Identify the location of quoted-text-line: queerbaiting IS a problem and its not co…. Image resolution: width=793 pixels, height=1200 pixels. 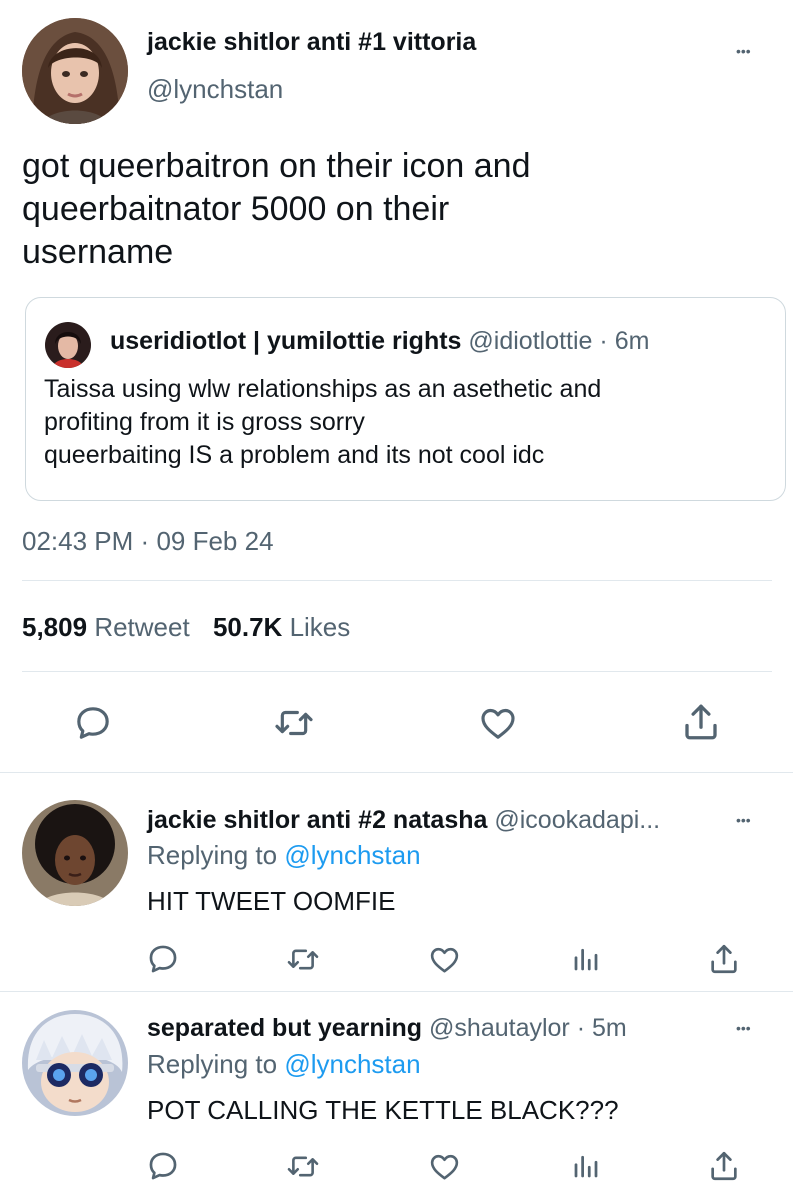
(294, 455).